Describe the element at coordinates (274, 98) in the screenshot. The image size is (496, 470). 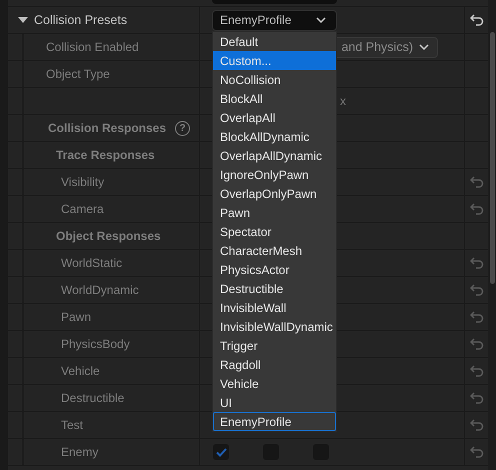
I see `menu-item: BlockAll` at that location.